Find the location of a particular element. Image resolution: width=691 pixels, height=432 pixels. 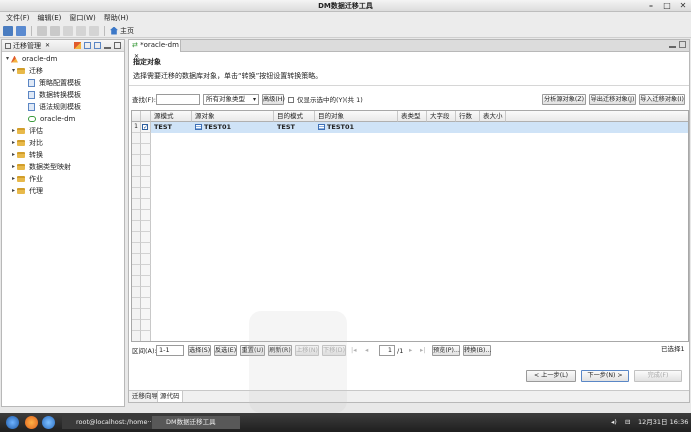

copy-icon is located at coordinates (81, 30).